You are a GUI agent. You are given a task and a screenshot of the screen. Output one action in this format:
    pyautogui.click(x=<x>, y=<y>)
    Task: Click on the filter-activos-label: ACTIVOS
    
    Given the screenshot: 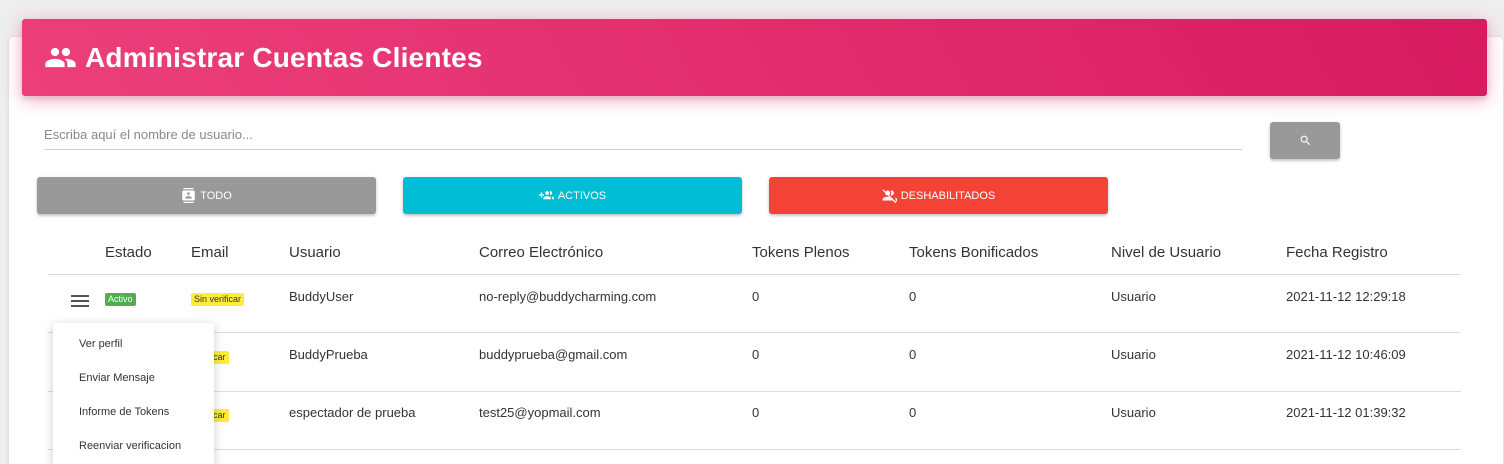 What is the action you would take?
    pyautogui.click(x=582, y=195)
    